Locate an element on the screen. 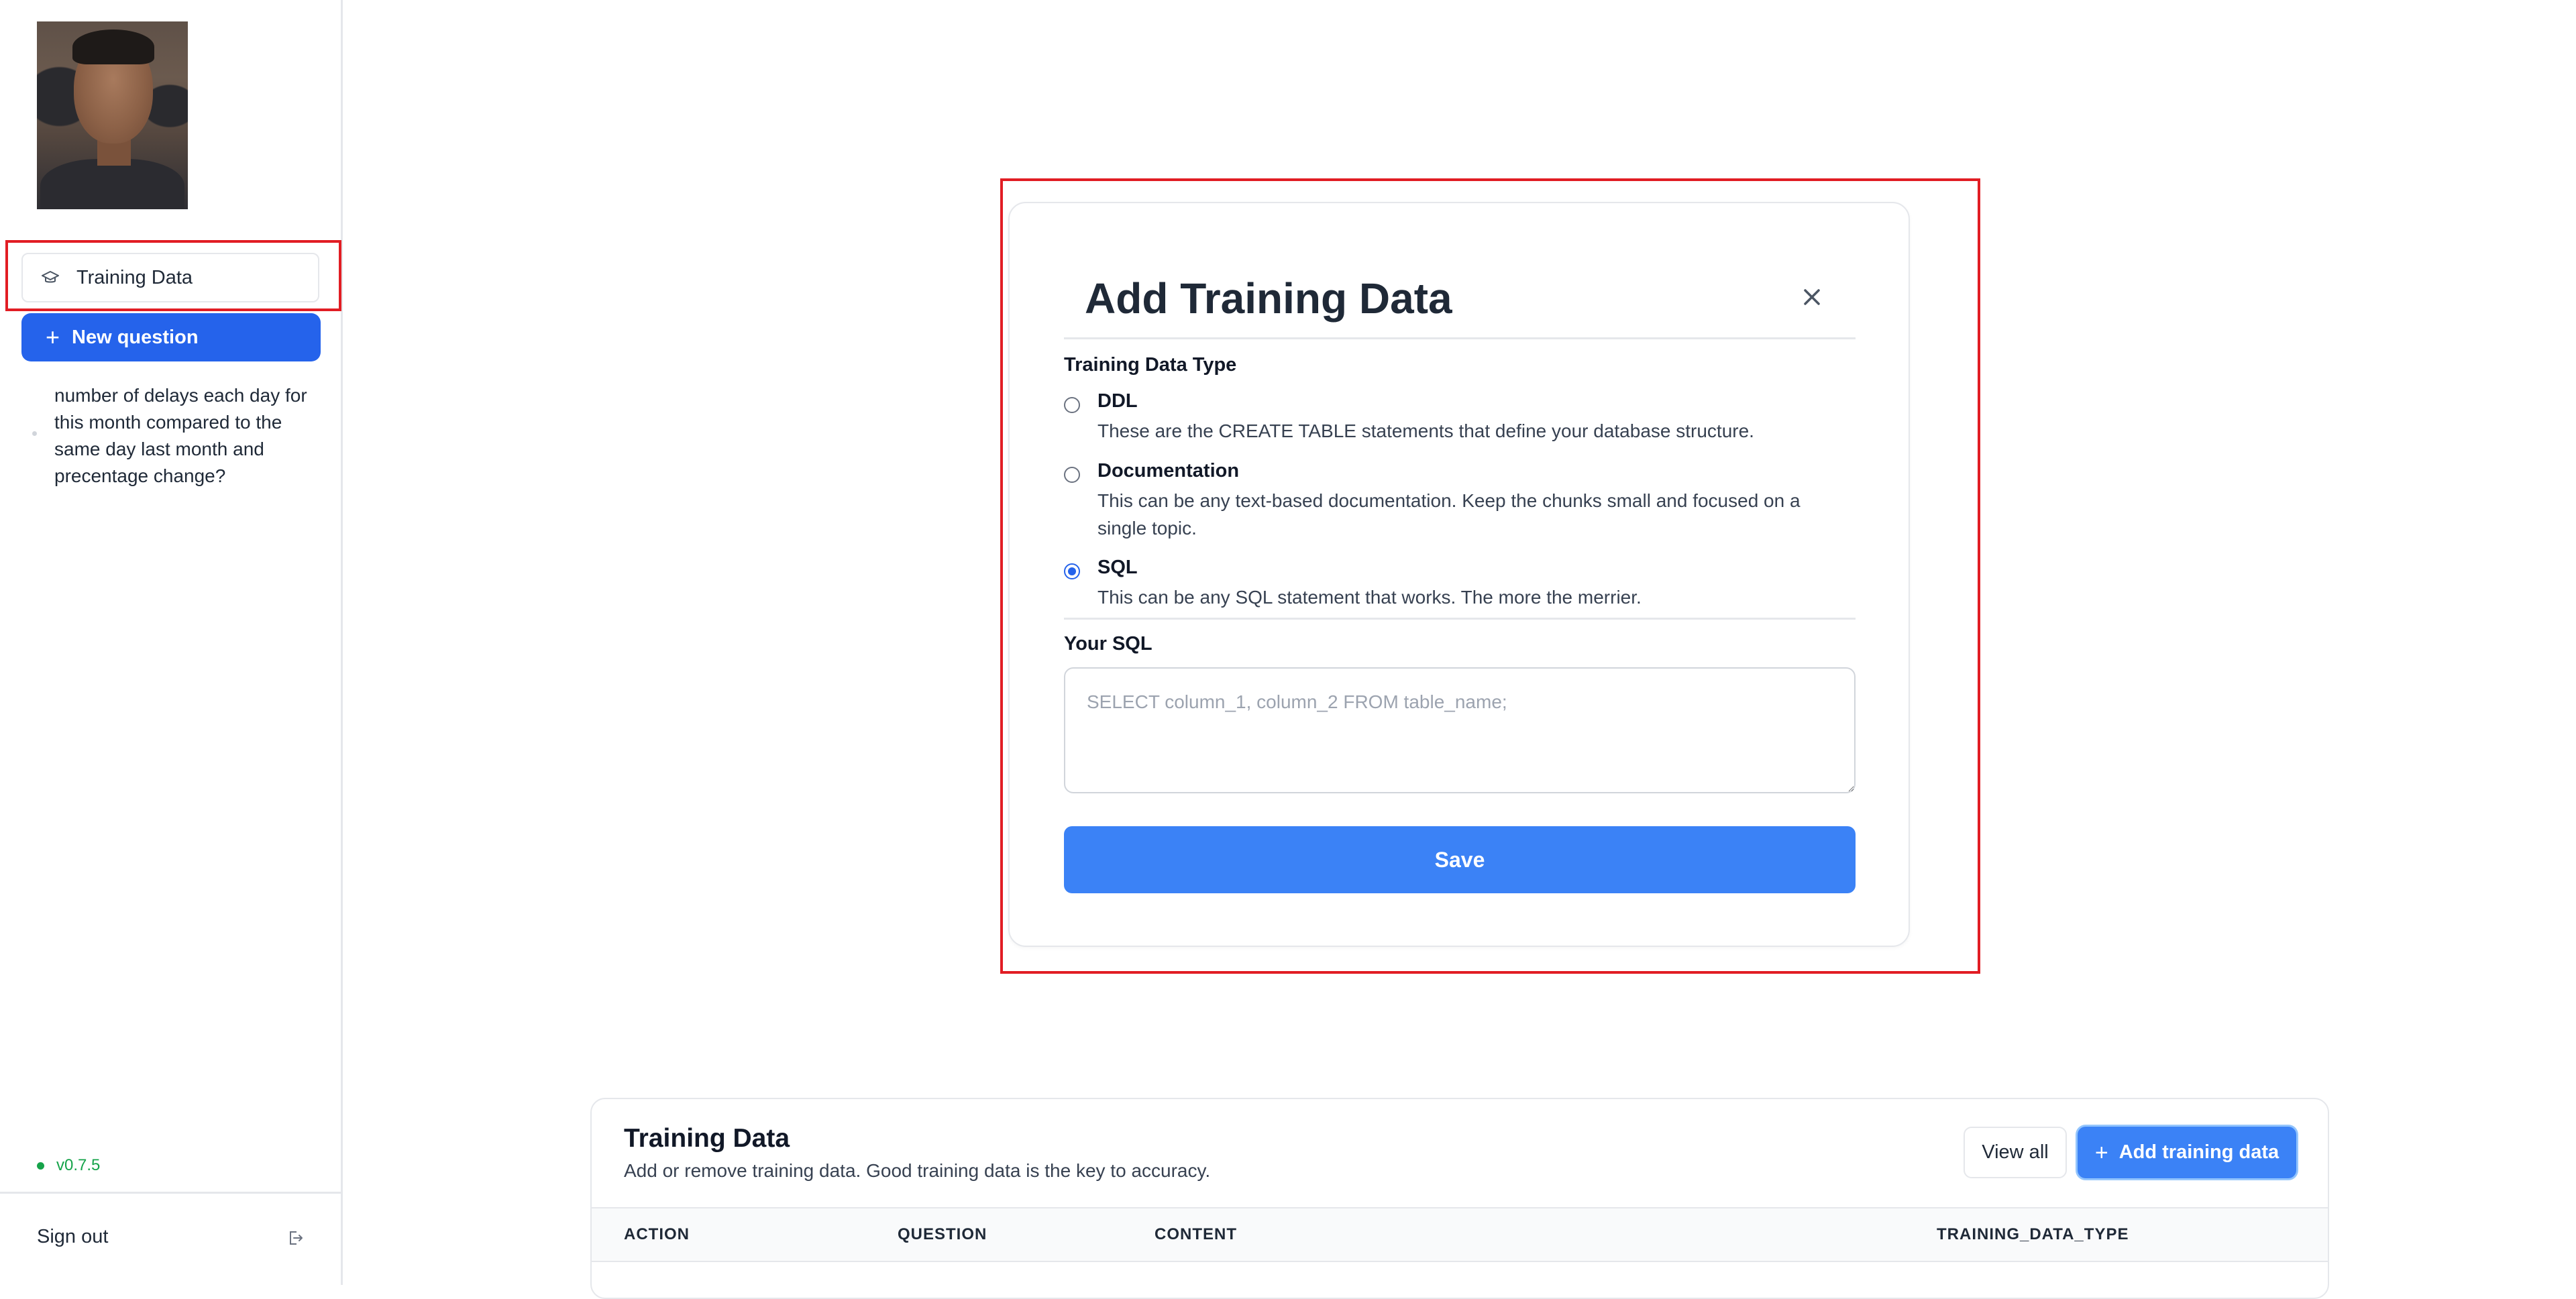 Image resolution: width=2576 pixels, height=1299 pixels. your-sql-label: Your SQL is located at coordinates (1108, 644).